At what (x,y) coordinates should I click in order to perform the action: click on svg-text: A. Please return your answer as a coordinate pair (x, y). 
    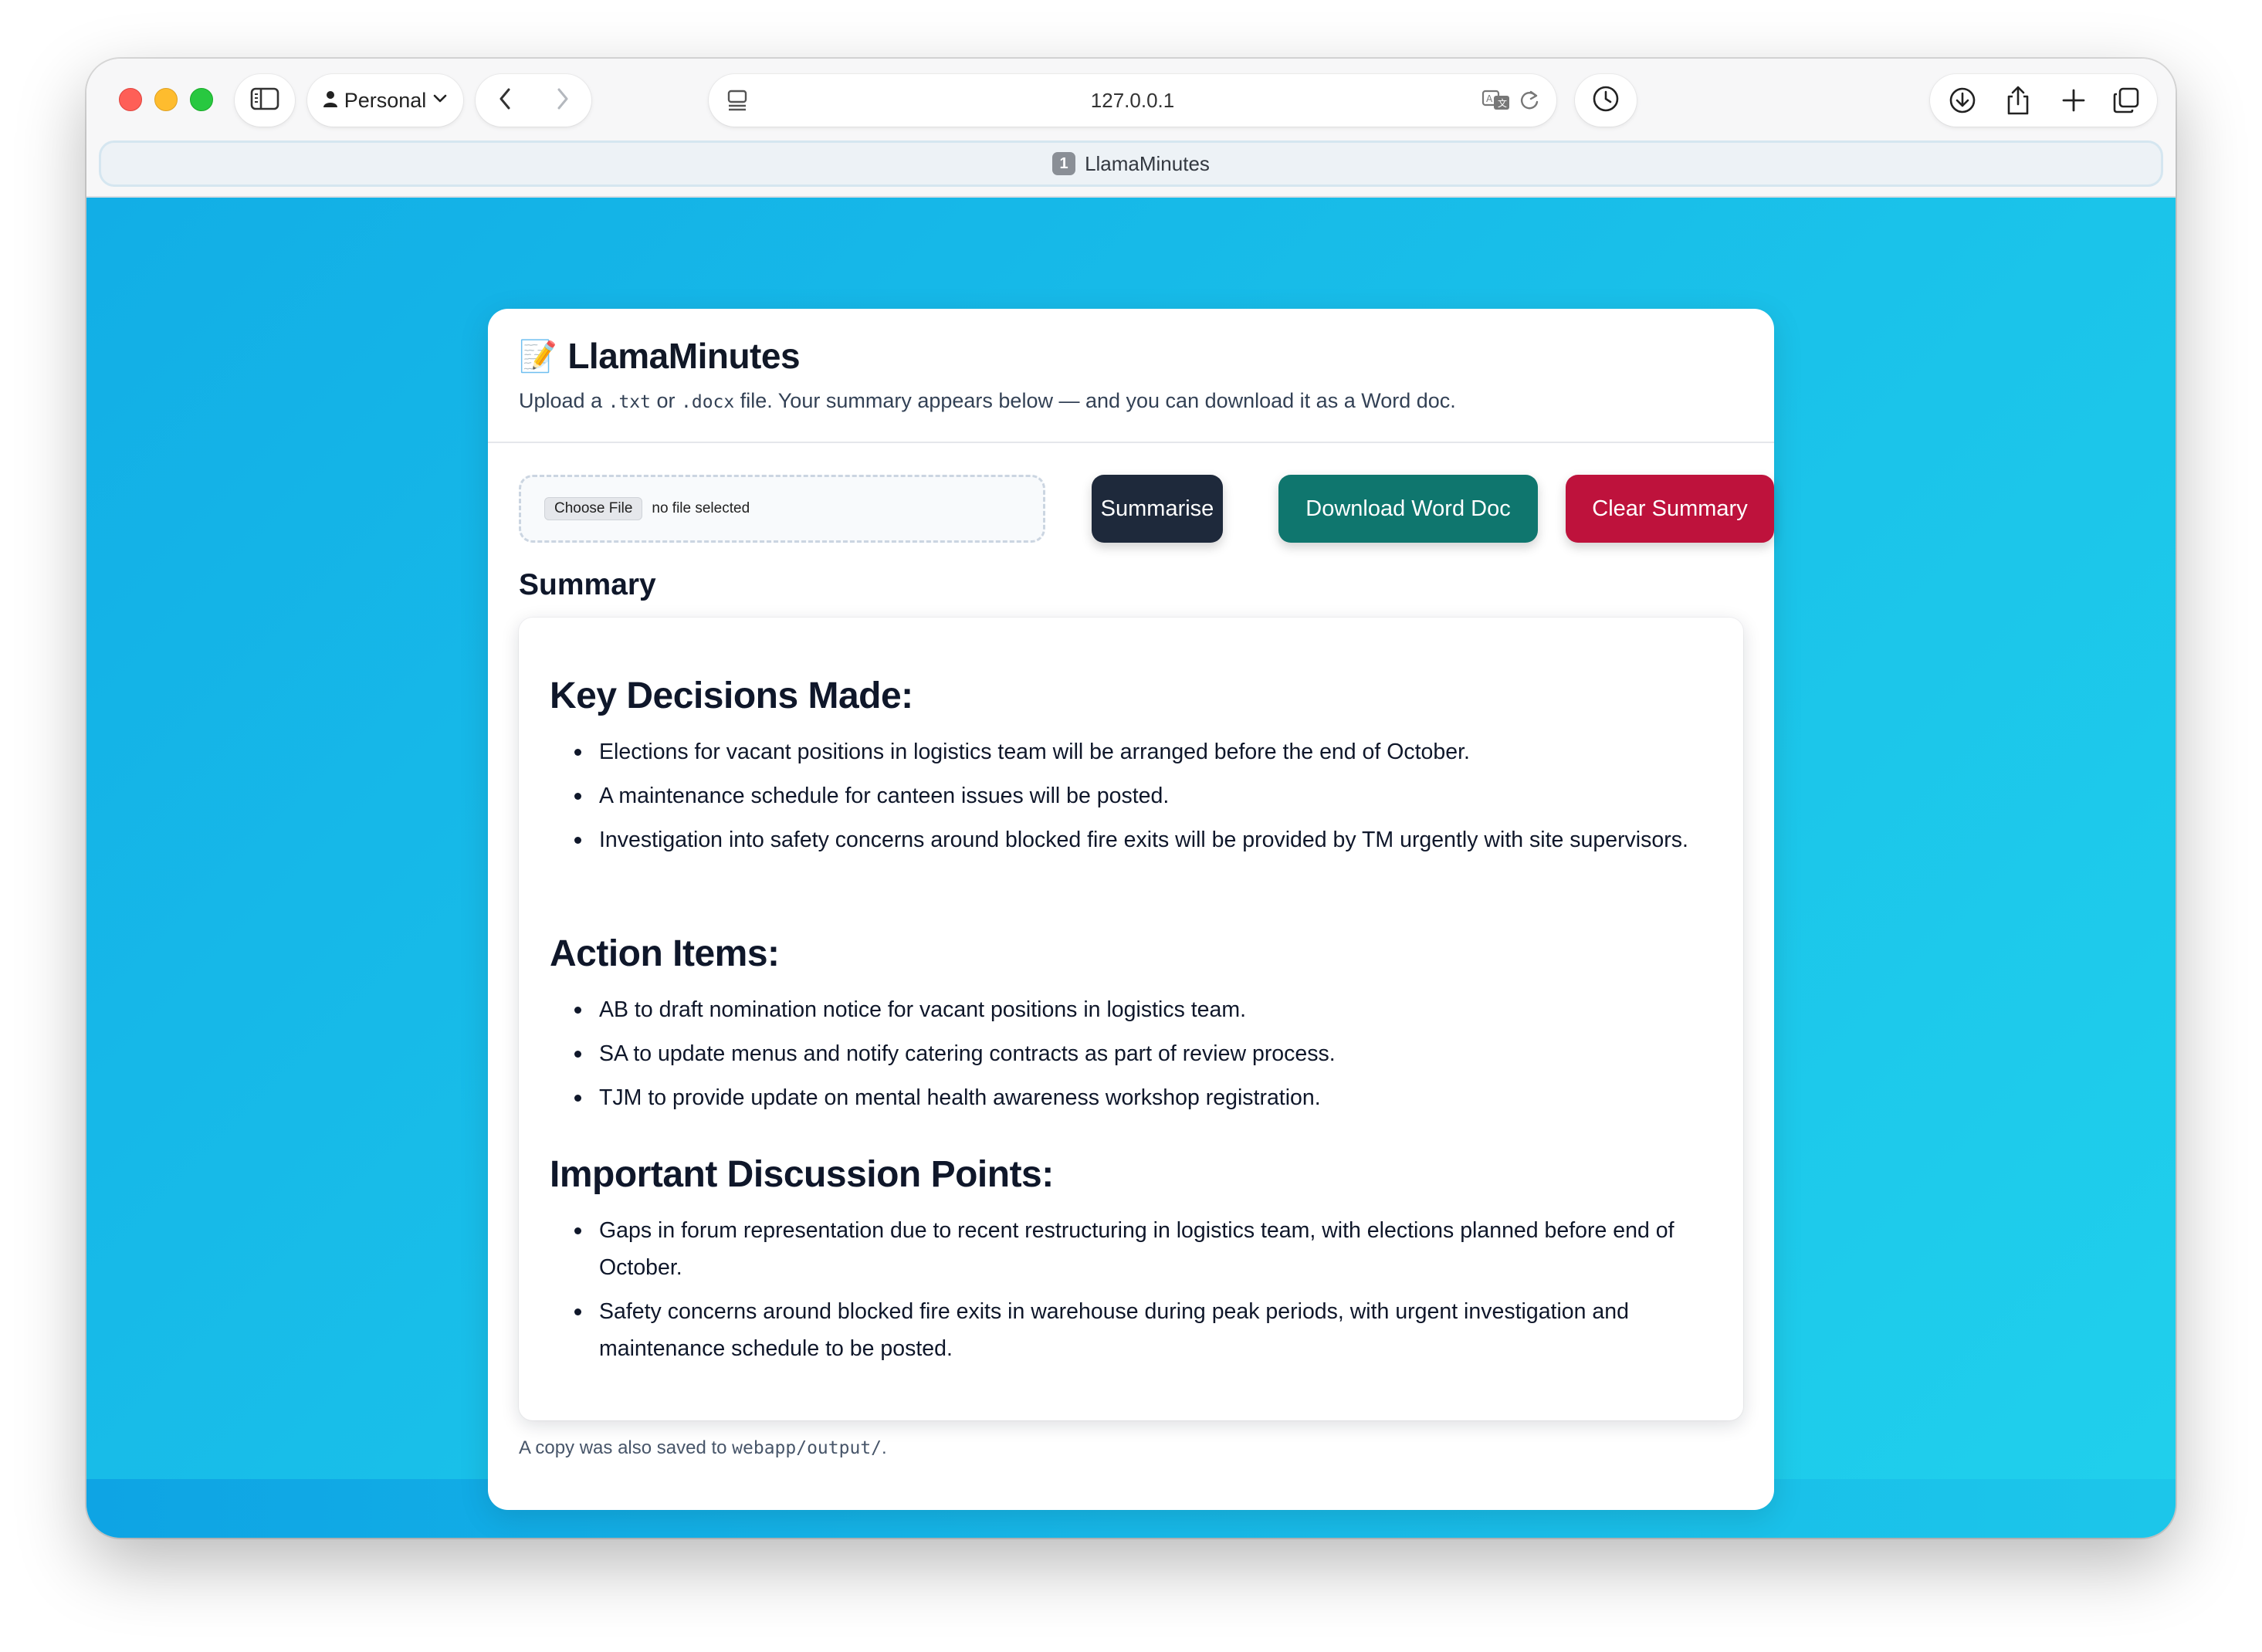
    Looking at the image, I should click on (1489, 99).